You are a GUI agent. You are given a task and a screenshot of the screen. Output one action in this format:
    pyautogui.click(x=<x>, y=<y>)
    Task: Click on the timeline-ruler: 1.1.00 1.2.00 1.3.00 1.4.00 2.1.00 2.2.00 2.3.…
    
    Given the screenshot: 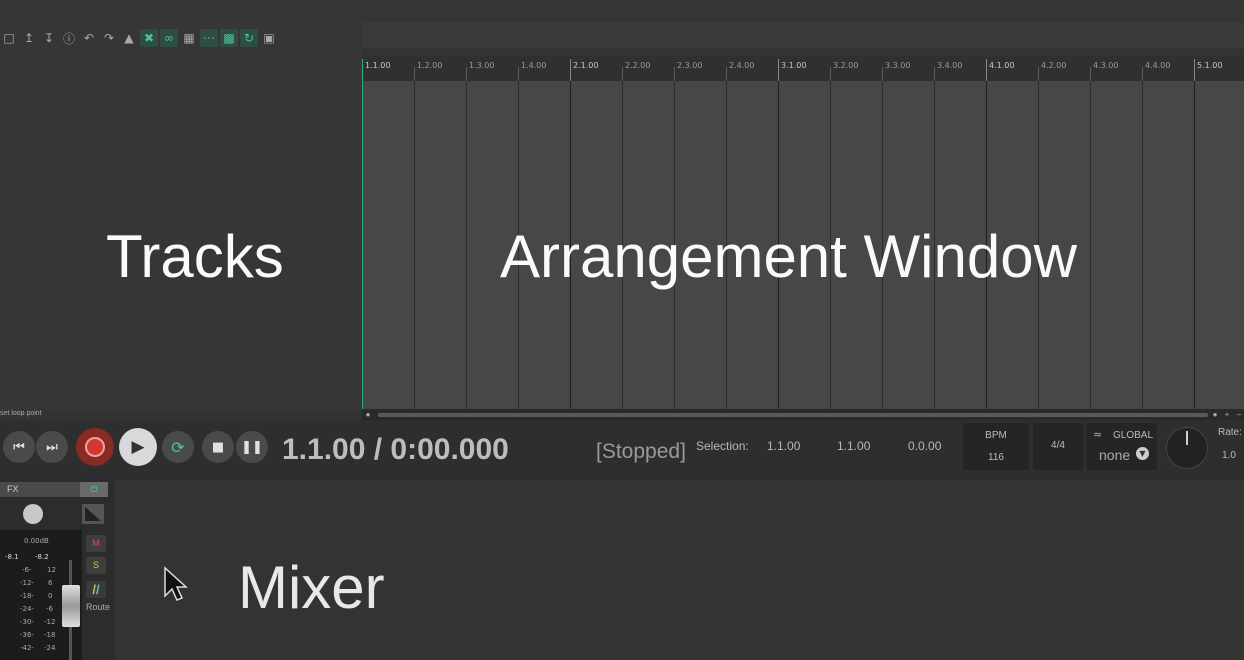 What is the action you would take?
    pyautogui.click(x=803, y=68)
    